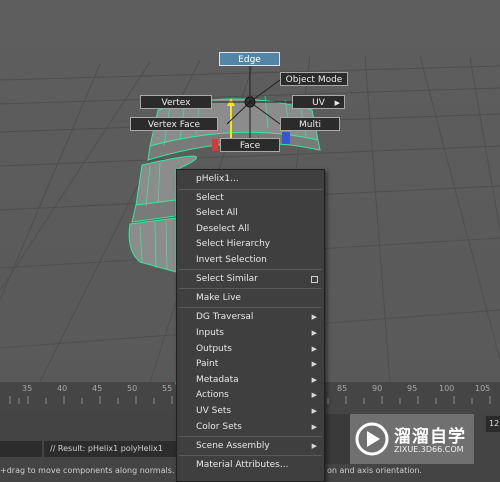  What do you see at coordinates (219, 427) in the screenshot?
I see `menu-item-label: Color Sets` at bounding box center [219, 427].